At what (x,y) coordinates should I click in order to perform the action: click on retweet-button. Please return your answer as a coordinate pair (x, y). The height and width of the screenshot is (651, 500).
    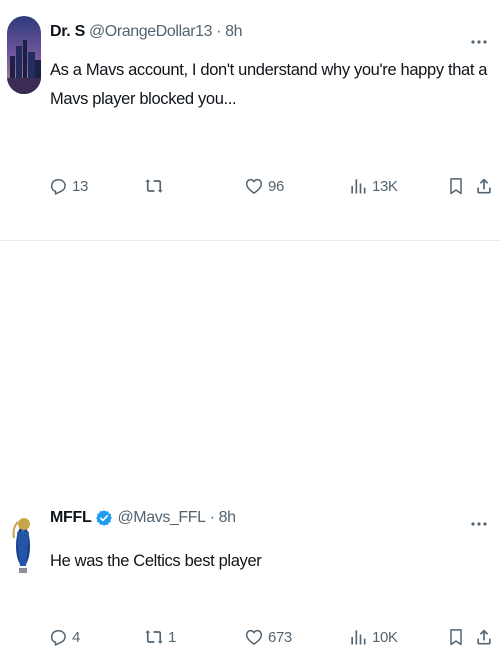
    Looking at the image, I should click on (156, 186).